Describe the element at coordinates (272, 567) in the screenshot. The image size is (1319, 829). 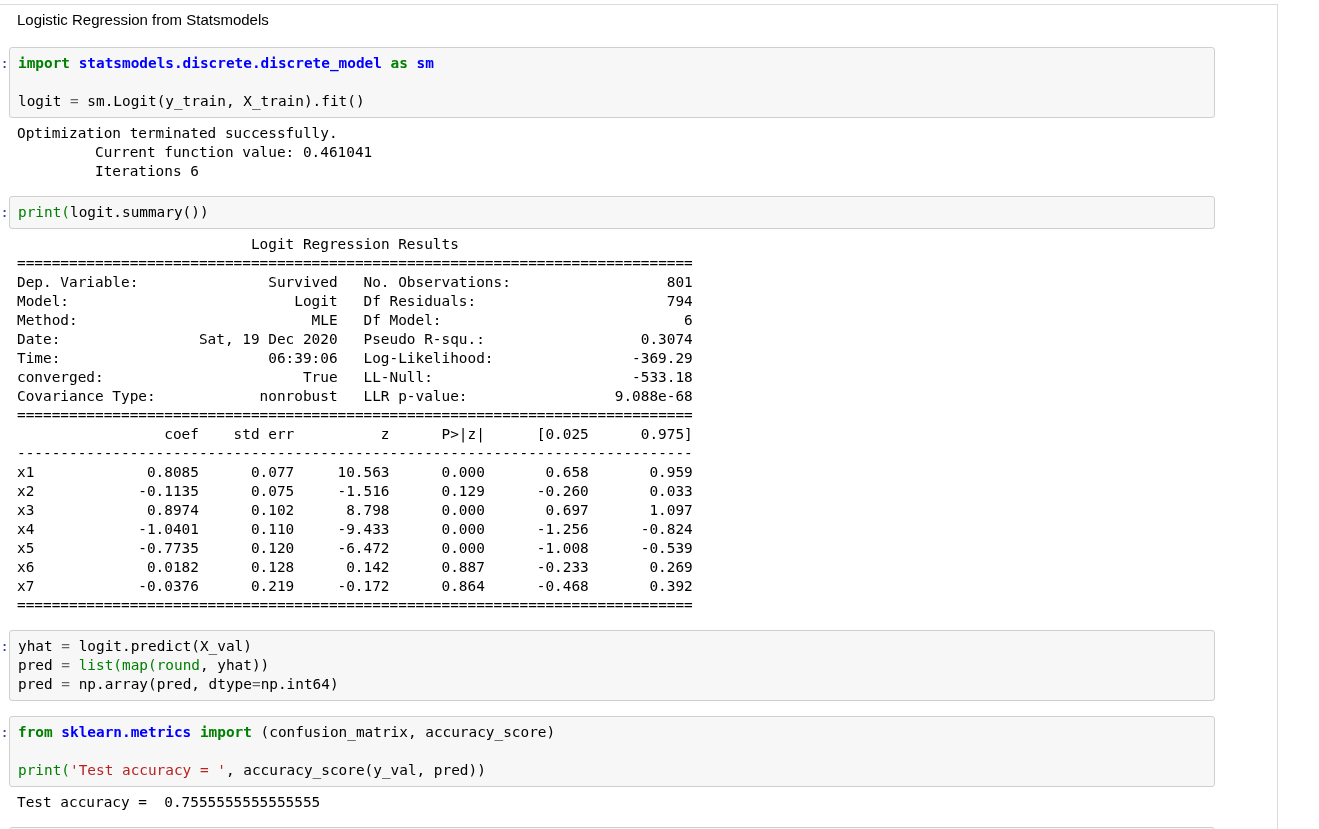
I see `table-cell-text: 0.128` at that location.